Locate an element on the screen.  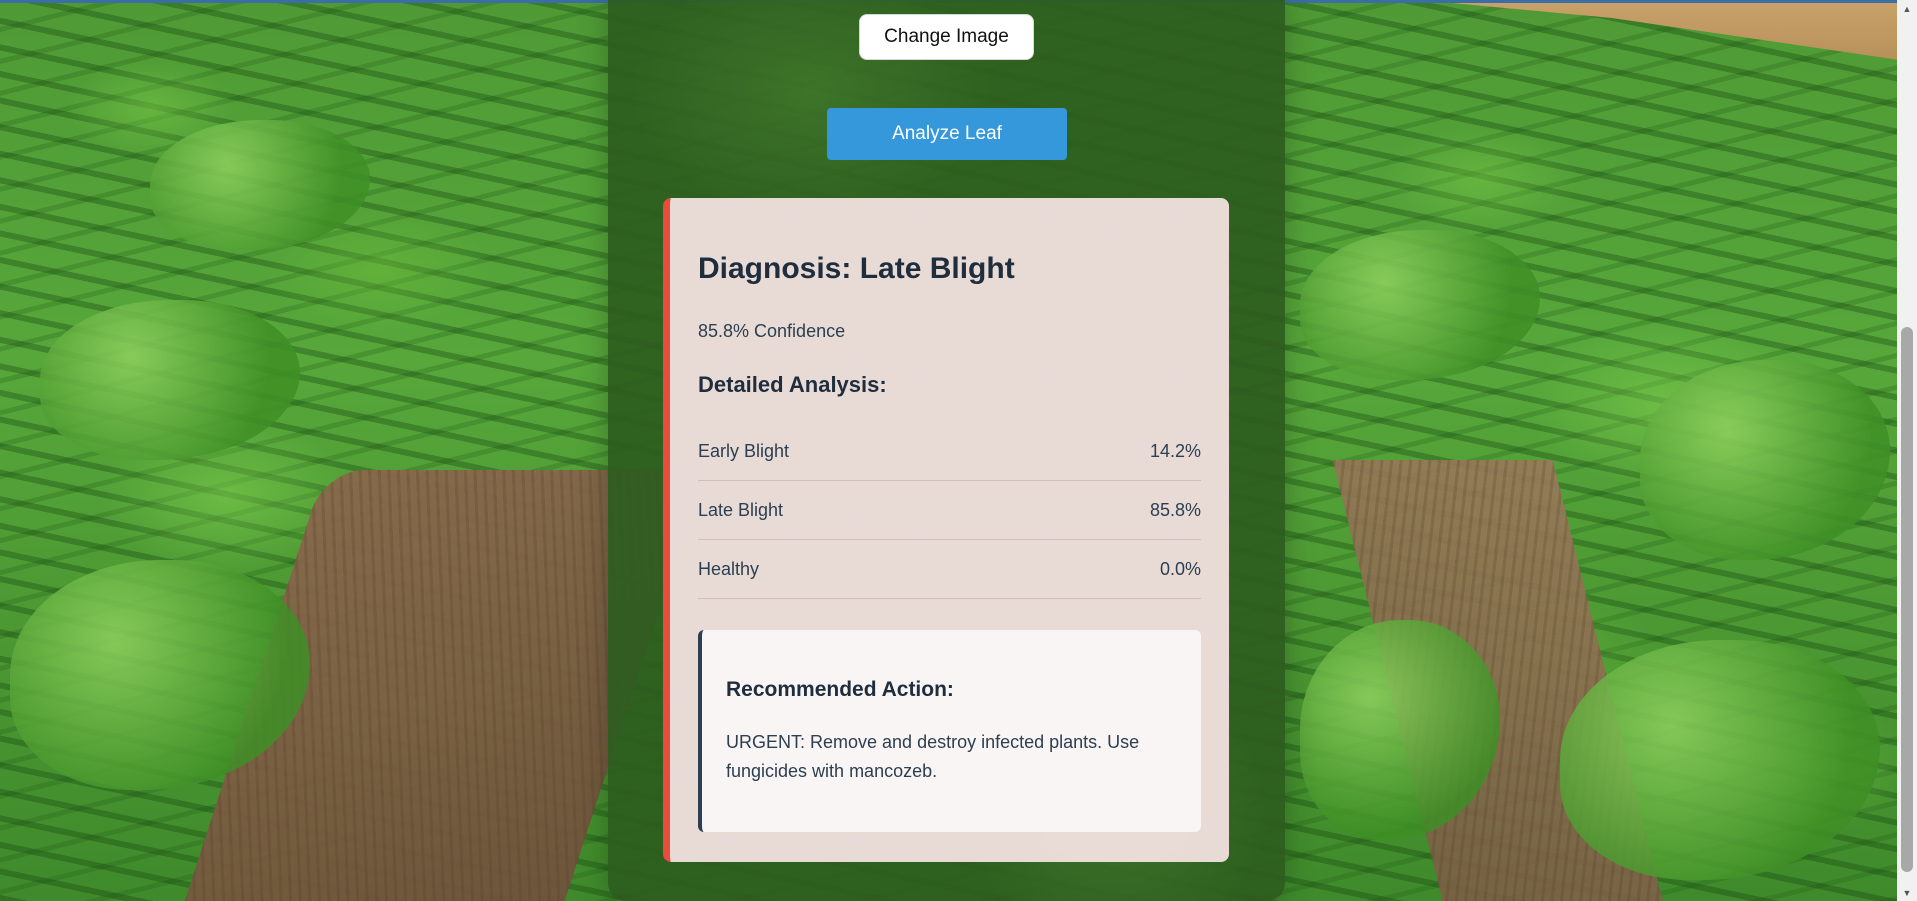
probability-row-healthy: Healthy 0.0% is located at coordinates (949, 569).